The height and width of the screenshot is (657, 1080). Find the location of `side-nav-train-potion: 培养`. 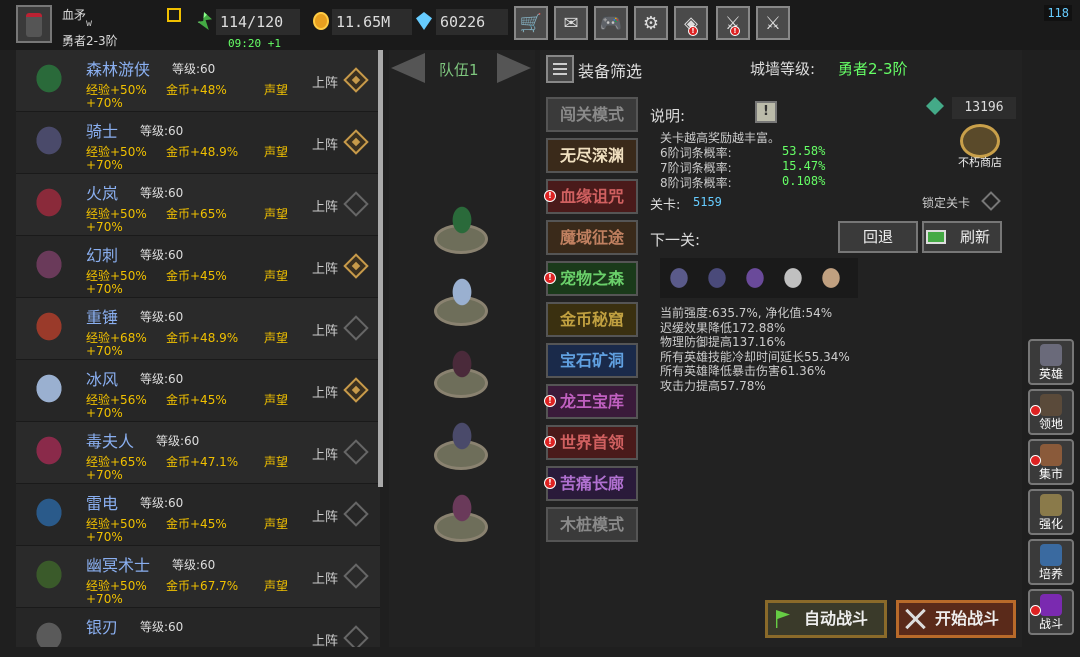

side-nav-train-potion: 培养 is located at coordinates (1051, 562).